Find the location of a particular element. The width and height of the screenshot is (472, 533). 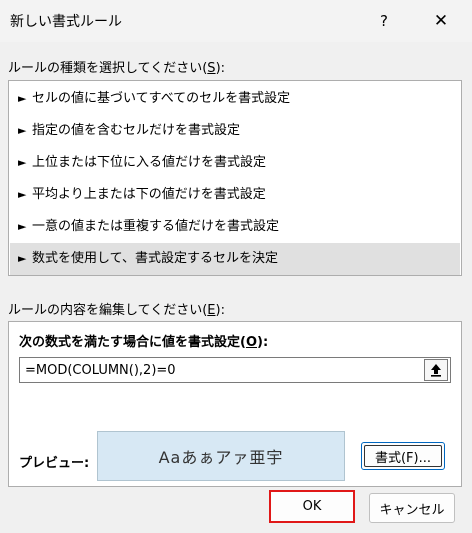

dialog-title: 新しい書式ルール is located at coordinates (66, 22).